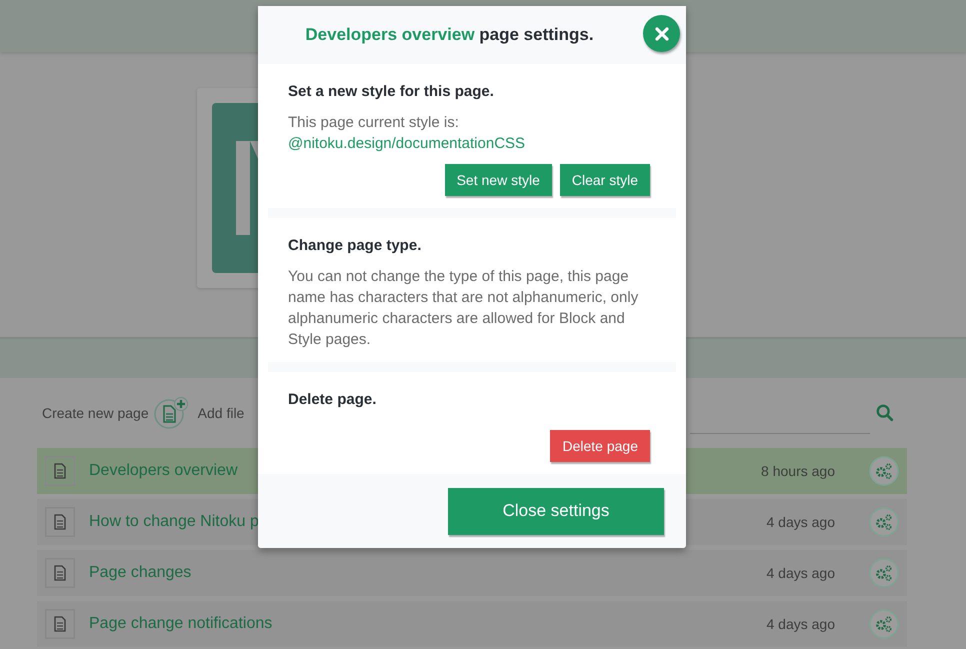 This screenshot has height=649, width=966. What do you see at coordinates (95, 413) in the screenshot?
I see `create-page-label: Create new page` at bounding box center [95, 413].